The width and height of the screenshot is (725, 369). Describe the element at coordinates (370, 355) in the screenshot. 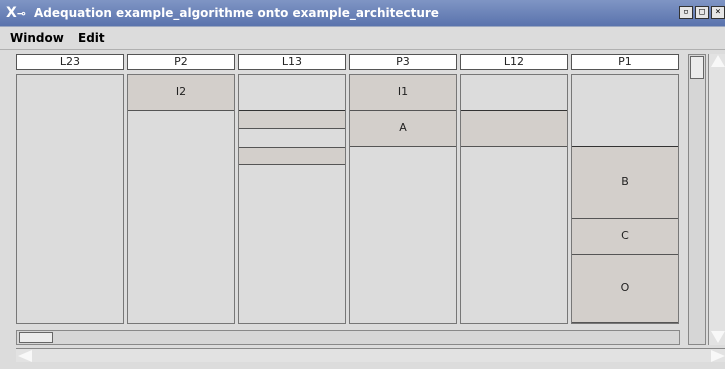

I see `outer-horizontal-scrollbar` at that location.